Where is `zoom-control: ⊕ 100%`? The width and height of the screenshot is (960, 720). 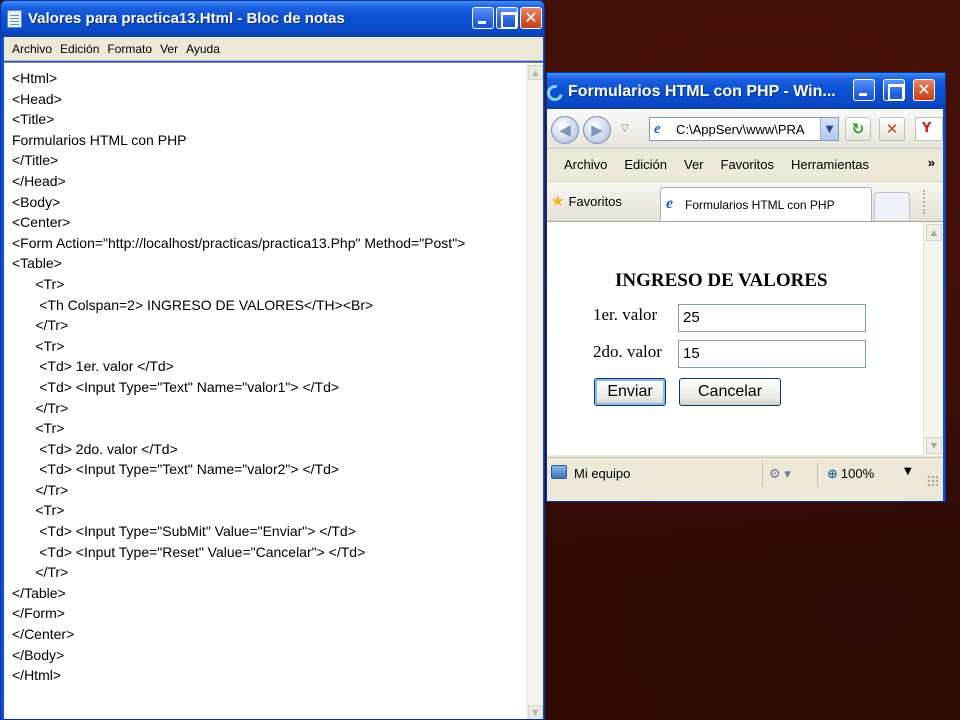
zoom-control: ⊕ 100% is located at coordinates (850, 474).